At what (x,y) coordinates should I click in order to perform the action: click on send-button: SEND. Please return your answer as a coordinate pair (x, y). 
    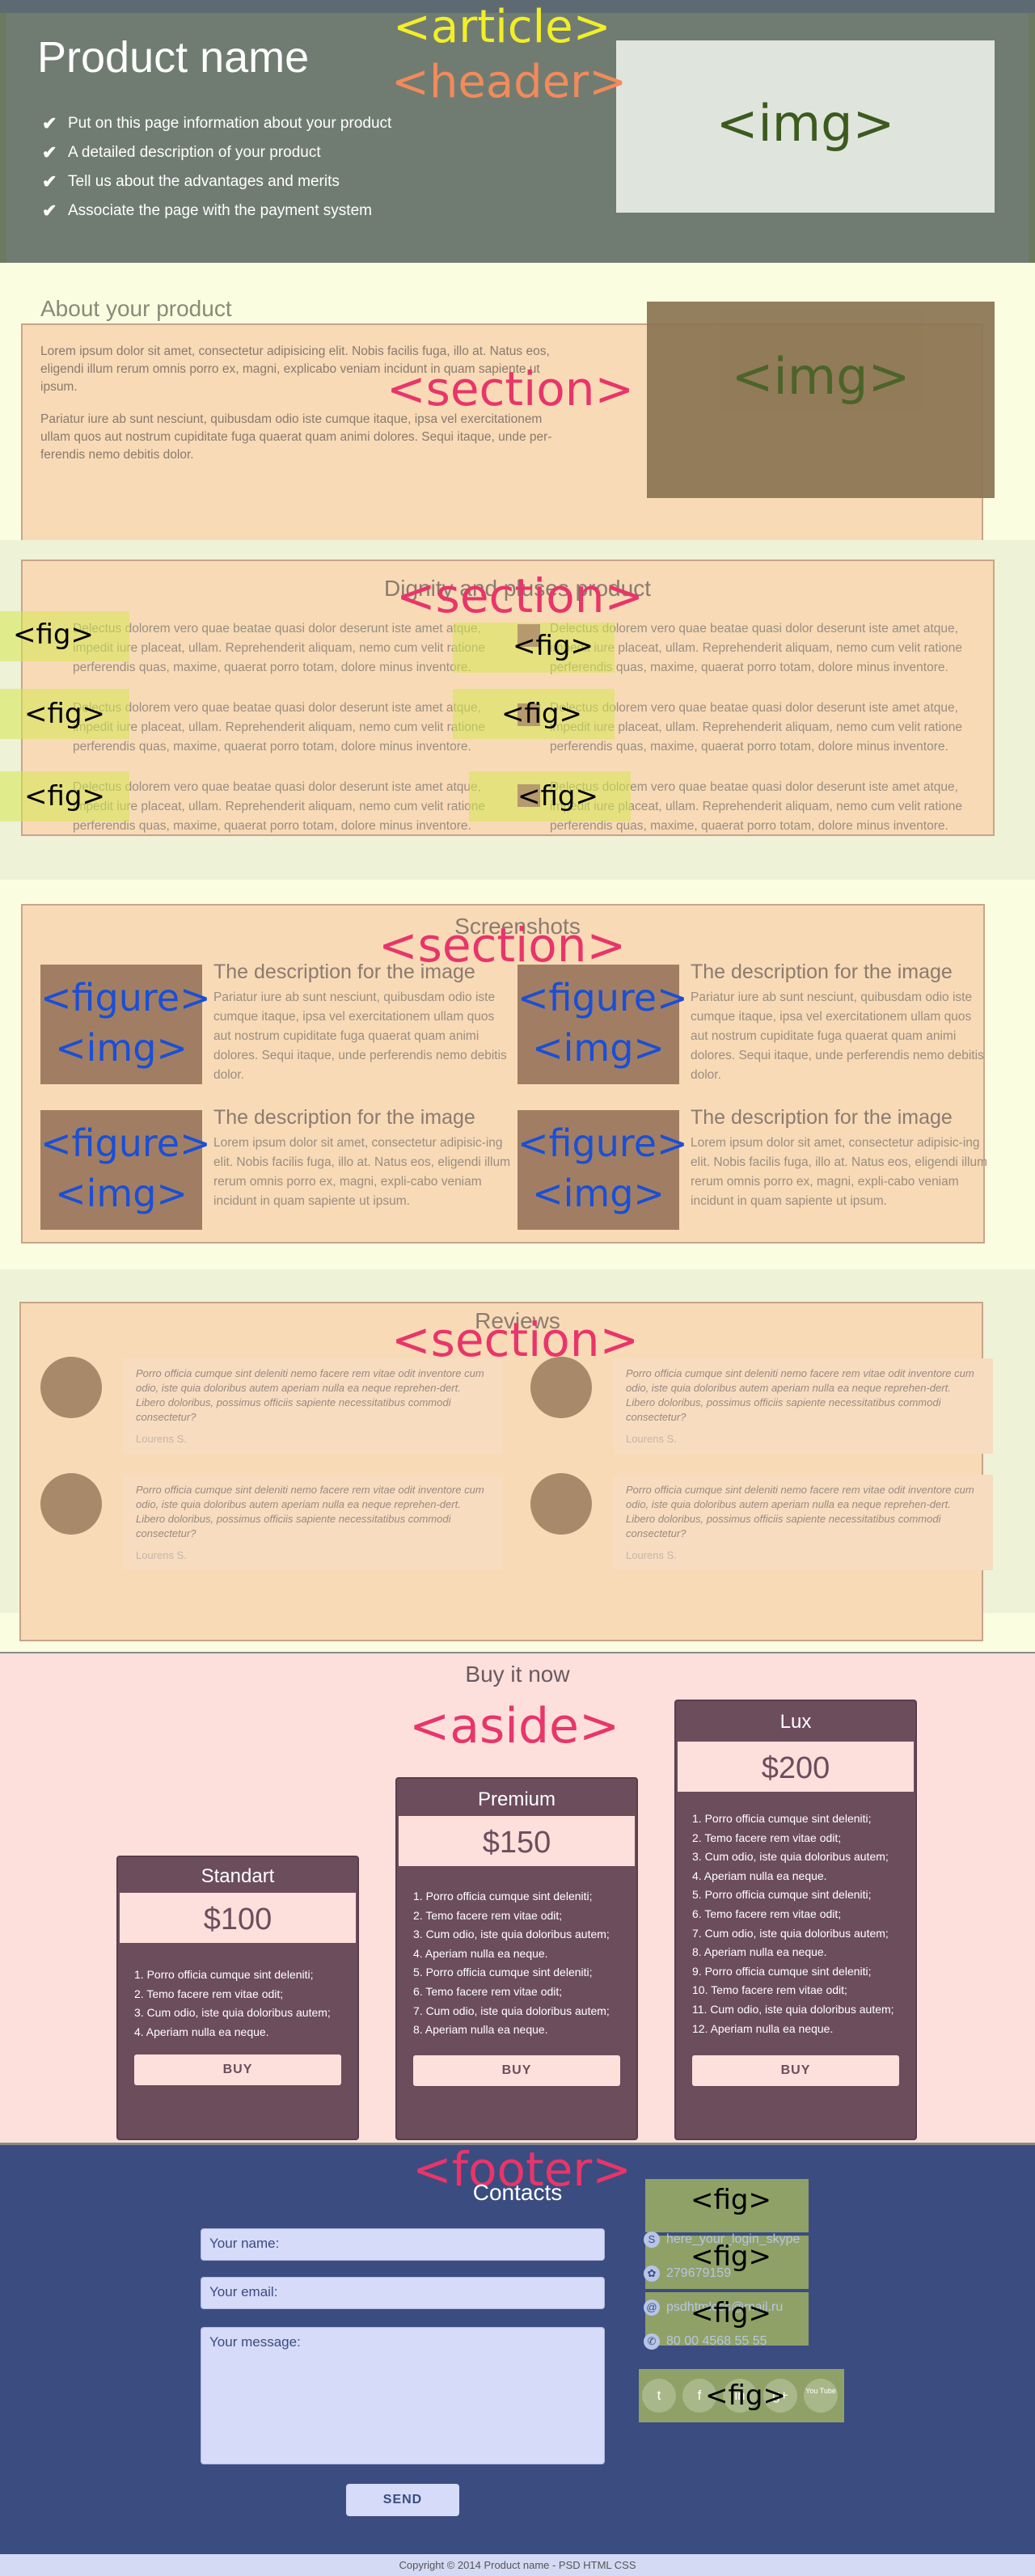
    Looking at the image, I should click on (402, 2500).